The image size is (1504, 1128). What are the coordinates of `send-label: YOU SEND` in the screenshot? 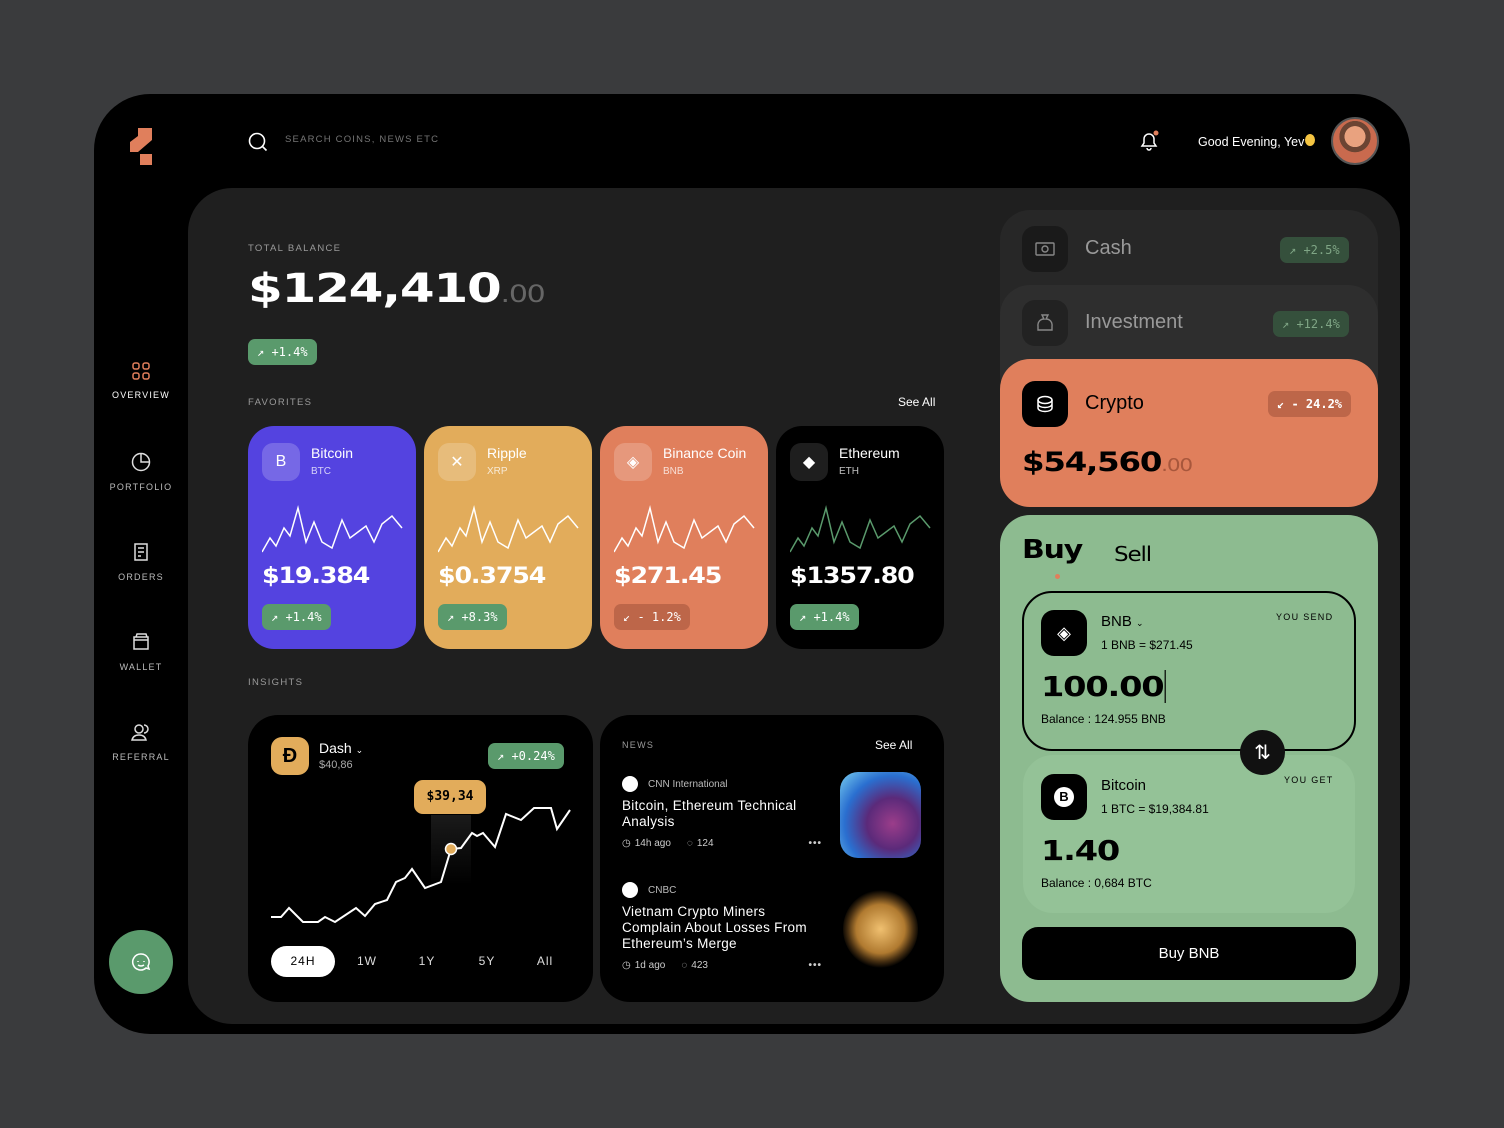 It's located at (1305, 617).